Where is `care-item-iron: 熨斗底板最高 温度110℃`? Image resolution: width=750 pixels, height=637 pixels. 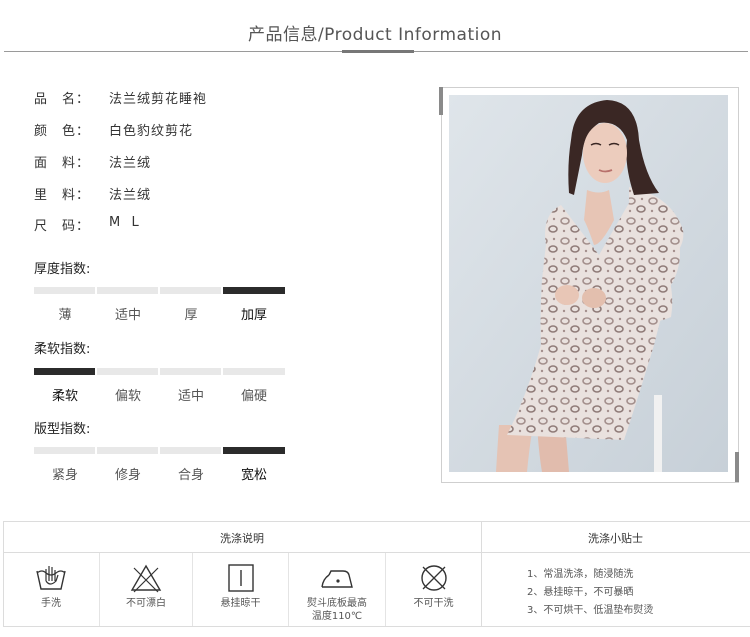 care-item-iron: 熨斗底板最高 温度110℃ is located at coordinates (337, 589).